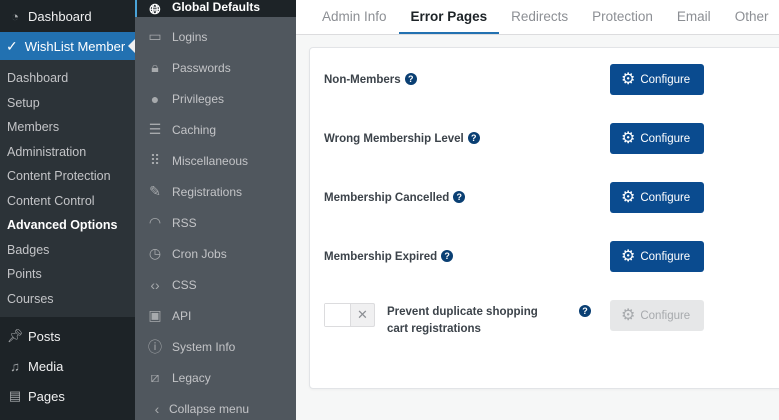 Image resolution: width=779 pixels, height=420 pixels. What do you see at coordinates (449, 21) in the screenshot?
I see `tab-error-pages: Error Pages` at bounding box center [449, 21].